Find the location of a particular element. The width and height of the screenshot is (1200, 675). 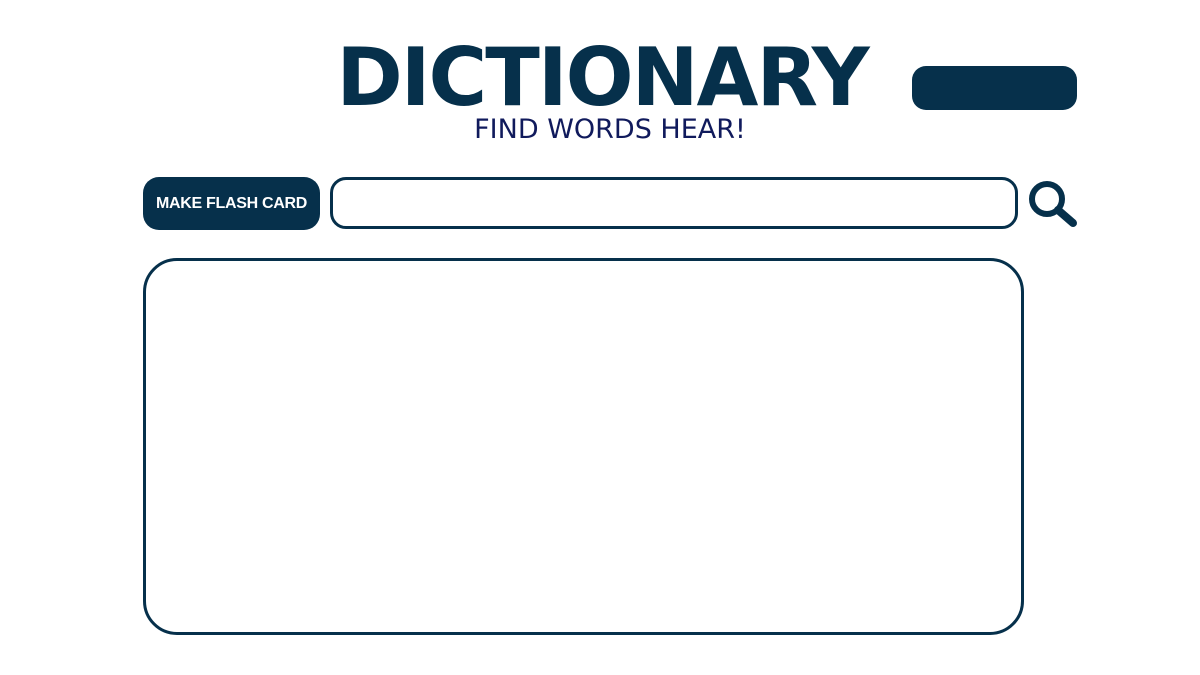

search-button is located at coordinates (1053, 204).